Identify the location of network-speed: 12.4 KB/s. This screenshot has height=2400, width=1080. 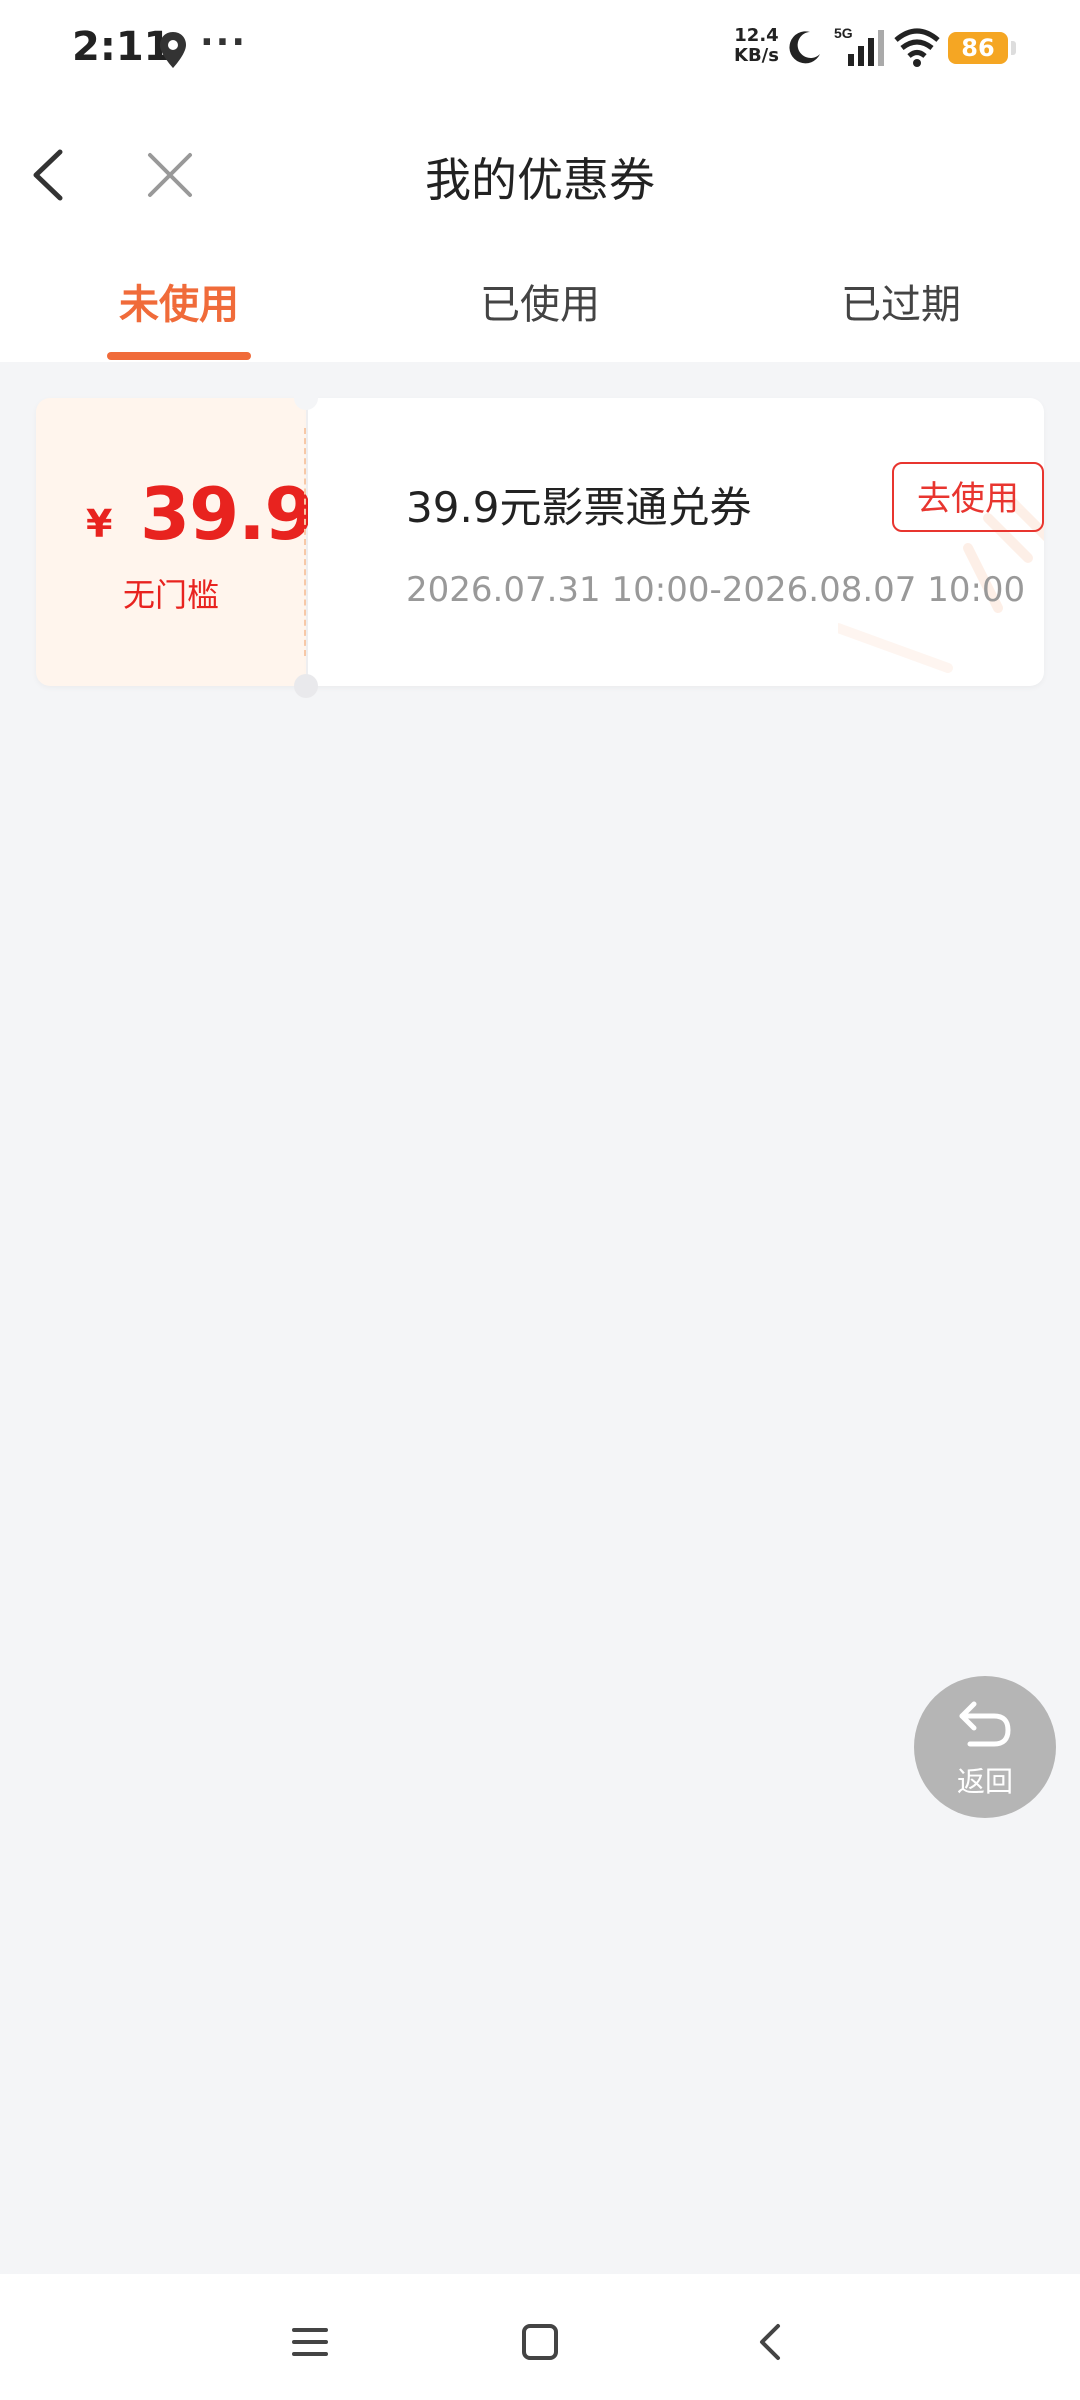
(756, 46).